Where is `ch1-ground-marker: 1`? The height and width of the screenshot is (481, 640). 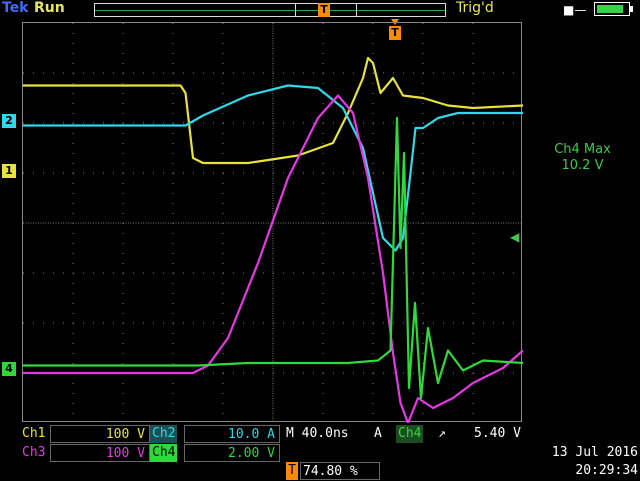 ch1-ground-marker: 1 is located at coordinates (9, 171).